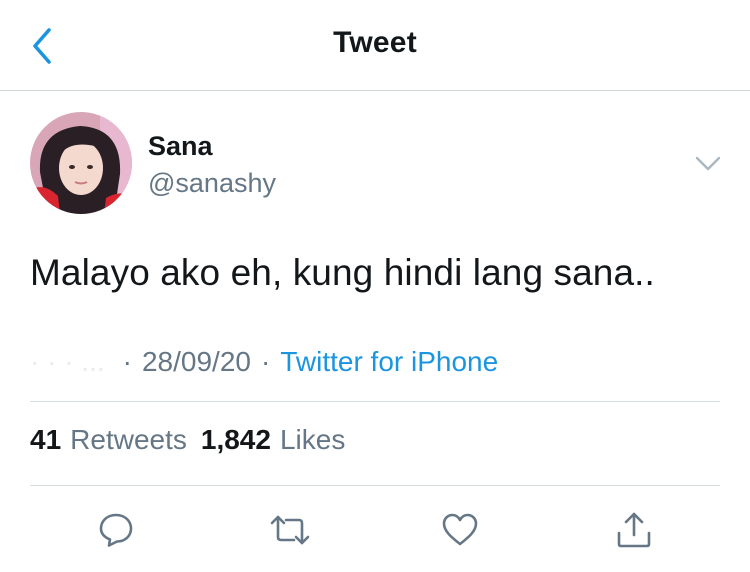 This screenshot has height=572, width=750. Describe the element at coordinates (375, 42) in the screenshot. I see `page-title: Tweet` at that location.